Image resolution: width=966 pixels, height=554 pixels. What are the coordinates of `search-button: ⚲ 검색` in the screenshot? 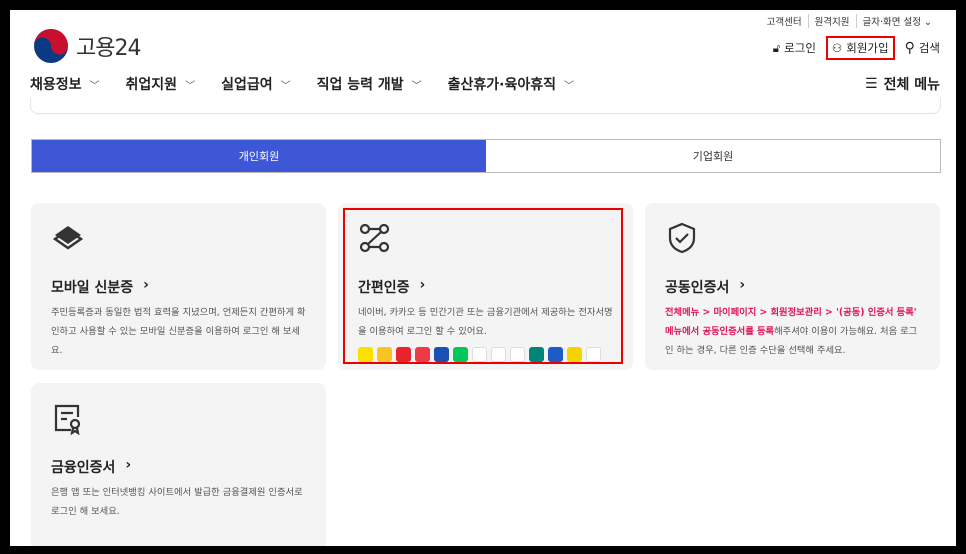 It's located at (922, 48).